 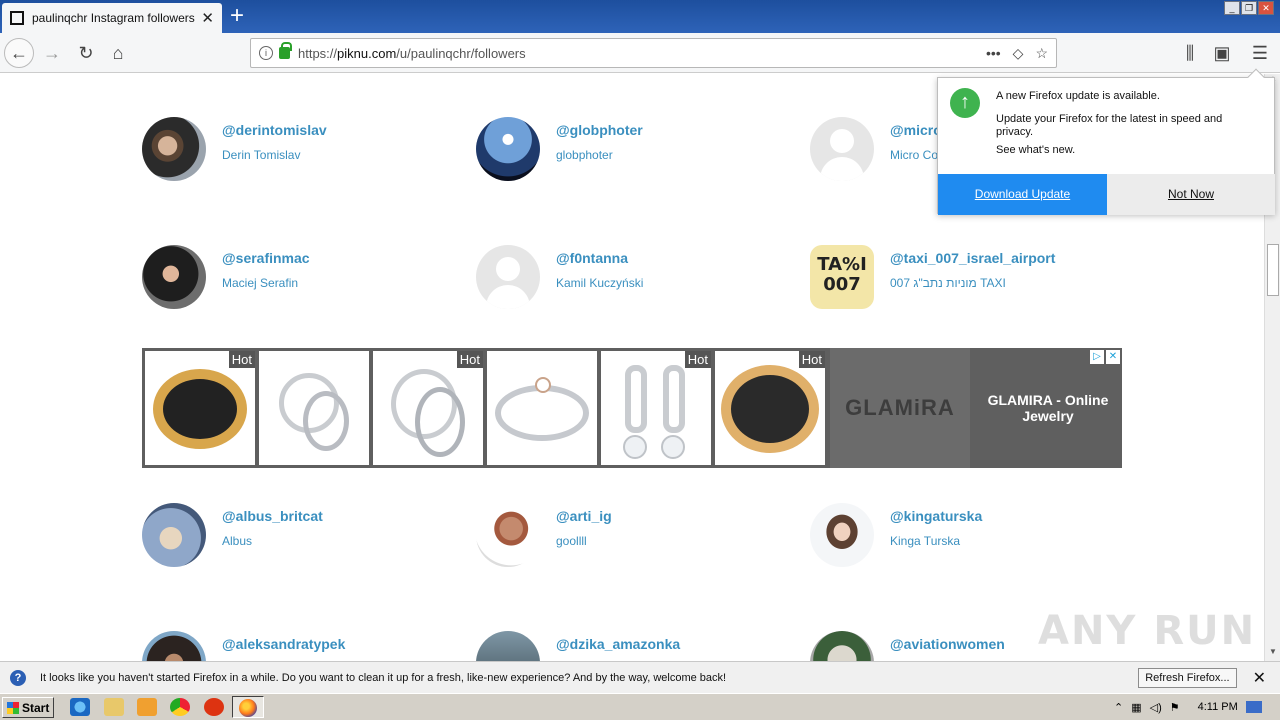 I want to click on ad-headline: GLAMIRA - Online Jewelry, so click(x=1048, y=408).